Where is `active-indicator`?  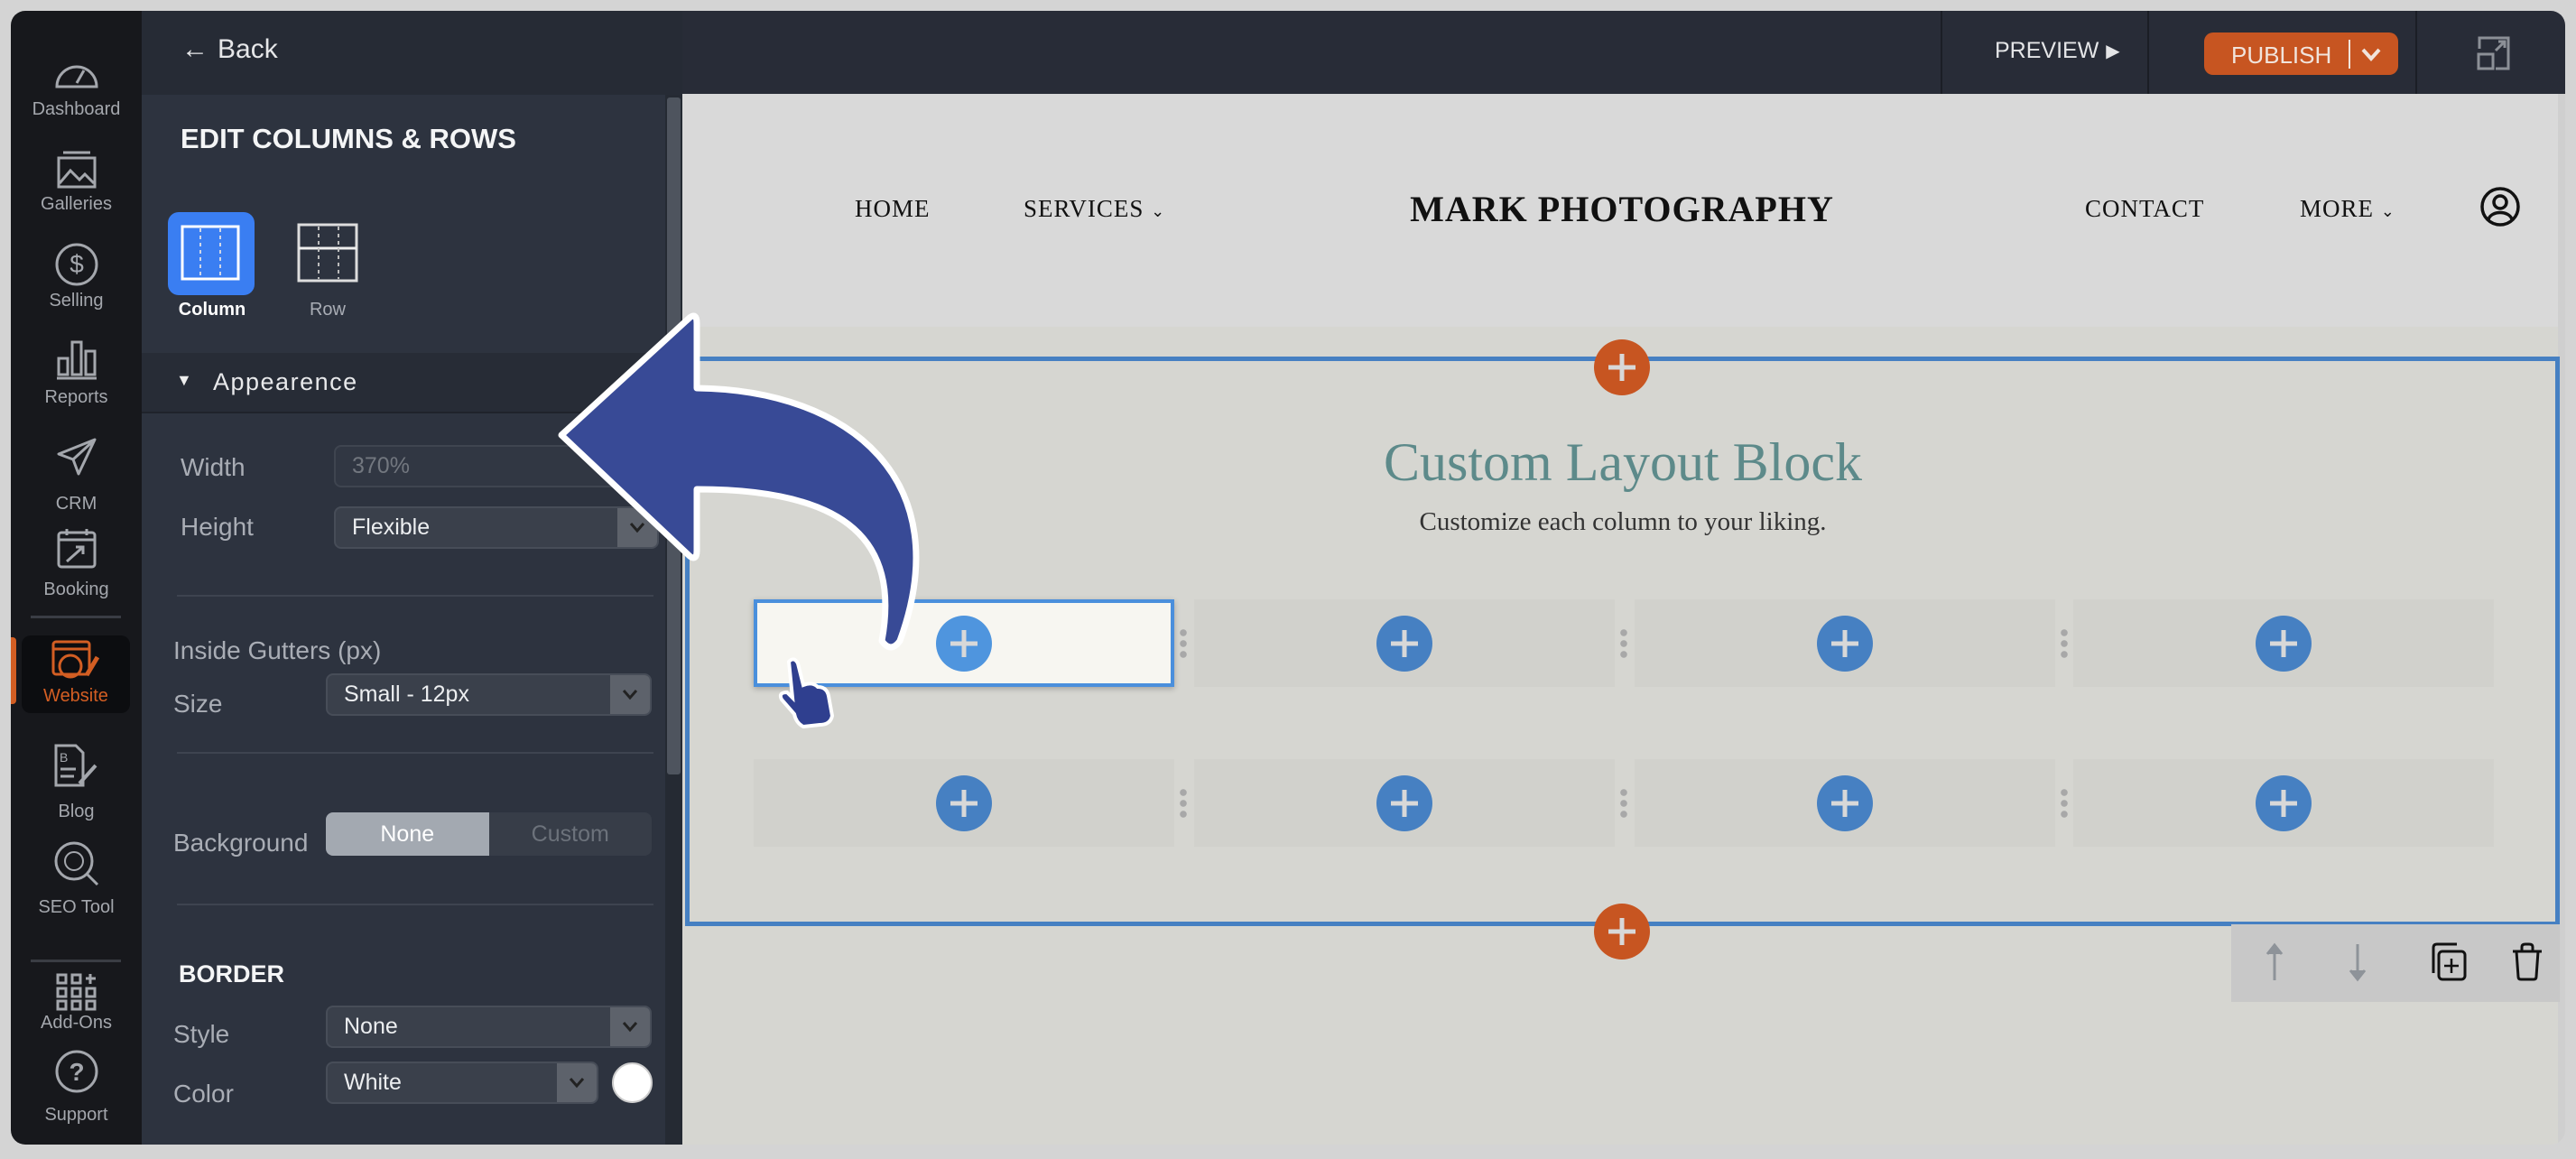 active-indicator is located at coordinates (13, 670).